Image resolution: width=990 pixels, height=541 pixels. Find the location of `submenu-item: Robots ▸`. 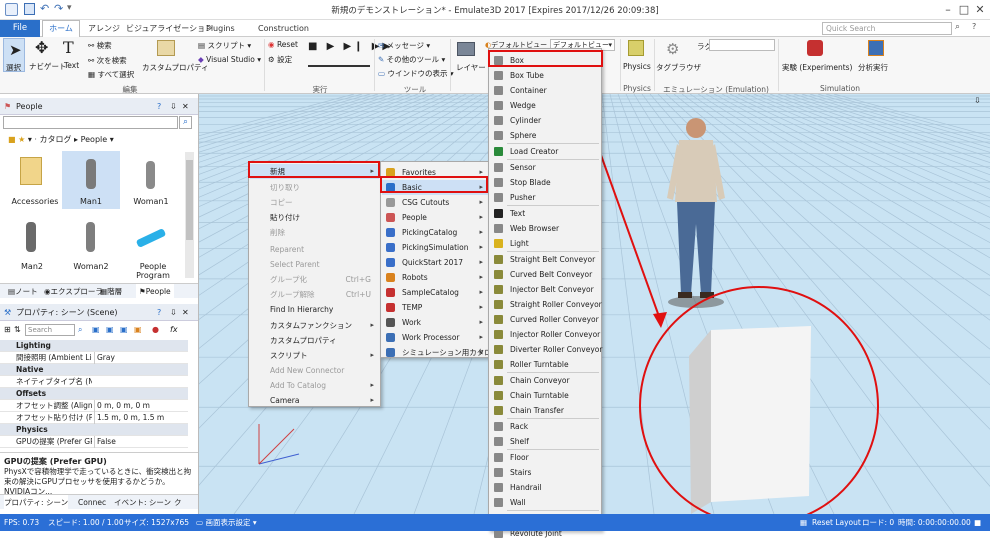

submenu-item: Robots ▸ is located at coordinates (435, 277).